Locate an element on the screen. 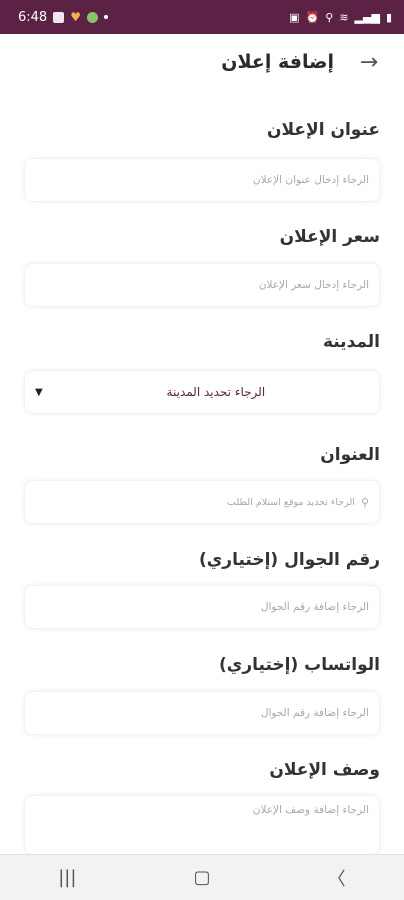 This screenshot has width=404, height=900. description-placeholder: الرجاء إضافة وصف الإعلان is located at coordinates (310, 810).